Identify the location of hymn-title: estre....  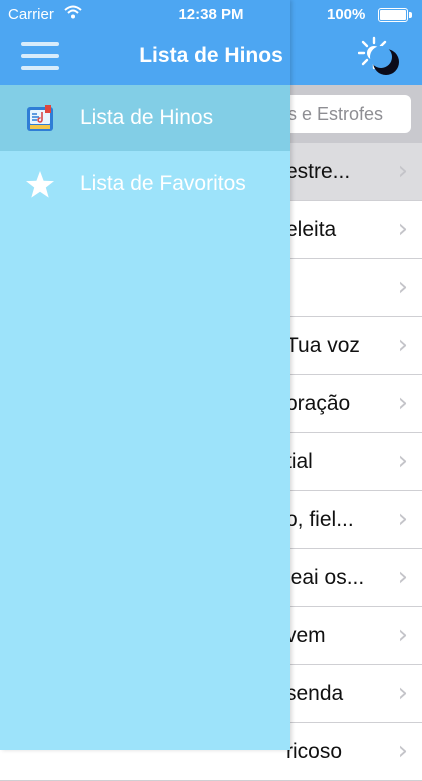
(318, 171).